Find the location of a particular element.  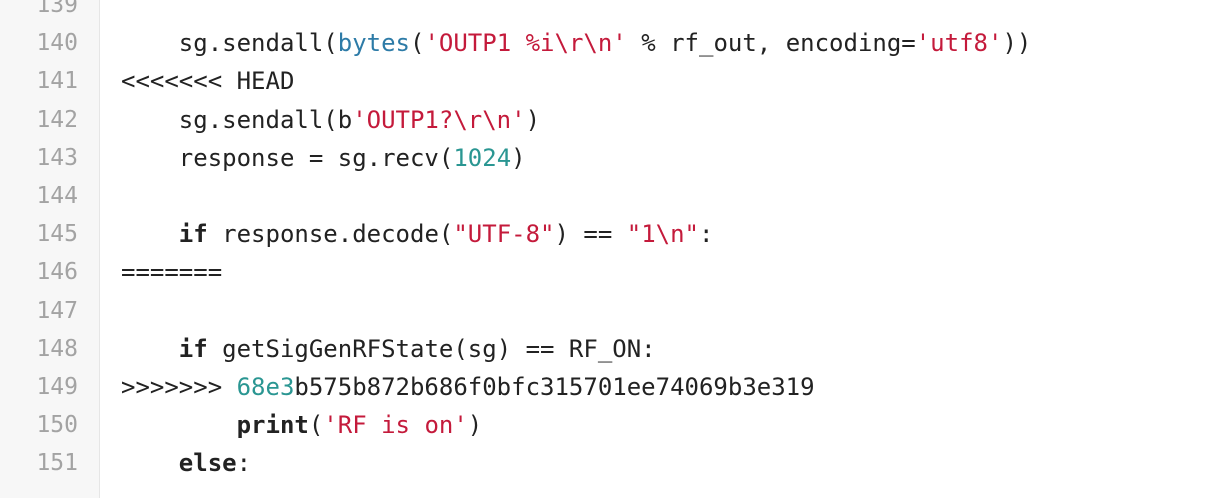

code-line: 150 print('RF is on') is located at coordinates (608, 425).